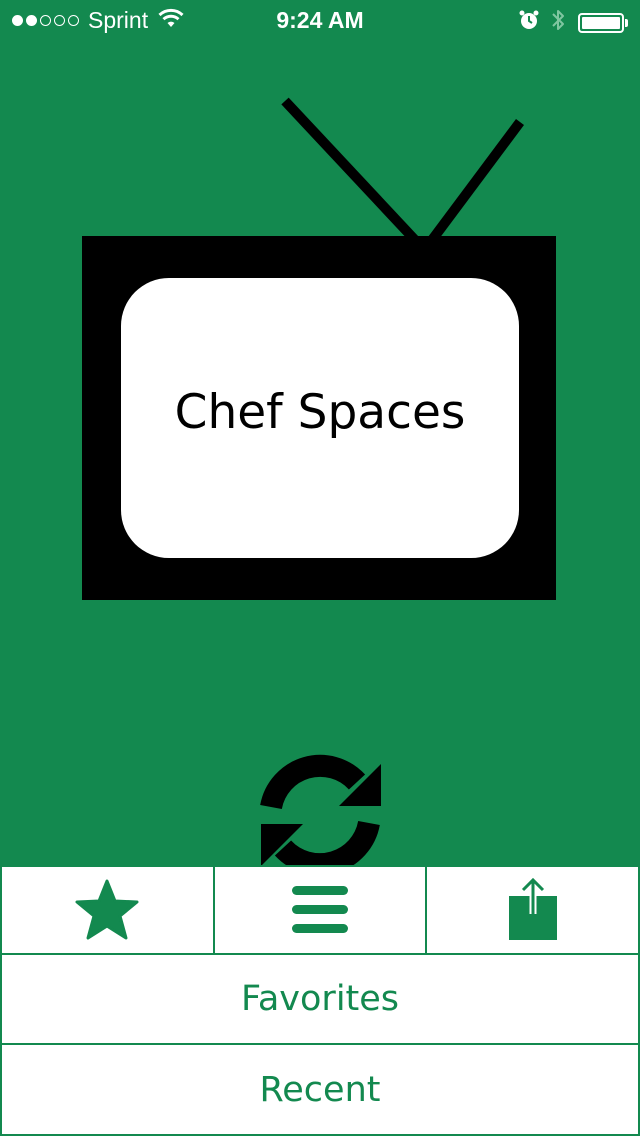  I want to click on refresh-button, so click(320, 815).